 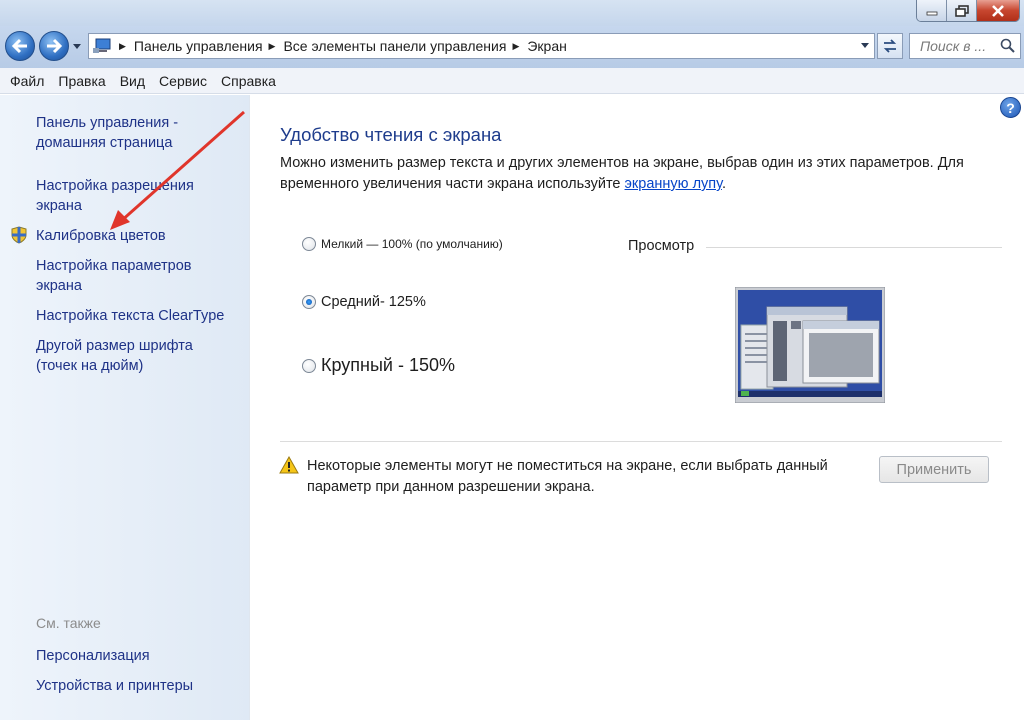 What do you see at coordinates (934, 469) in the screenshot?
I see `apply-button: Применить` at bounding box center [934, 469].